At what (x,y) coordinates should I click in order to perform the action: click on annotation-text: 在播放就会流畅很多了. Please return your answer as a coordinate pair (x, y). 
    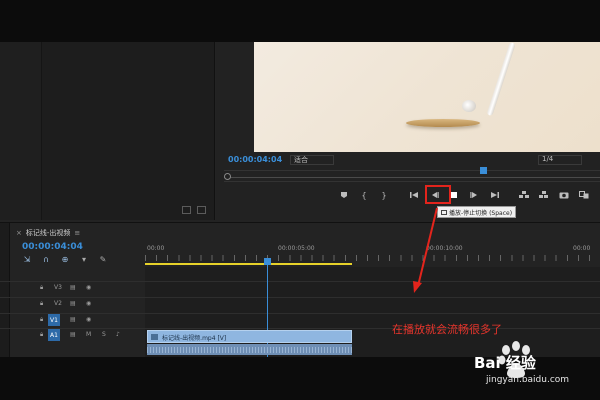
    Looking at the image, I should click on (447, 329).